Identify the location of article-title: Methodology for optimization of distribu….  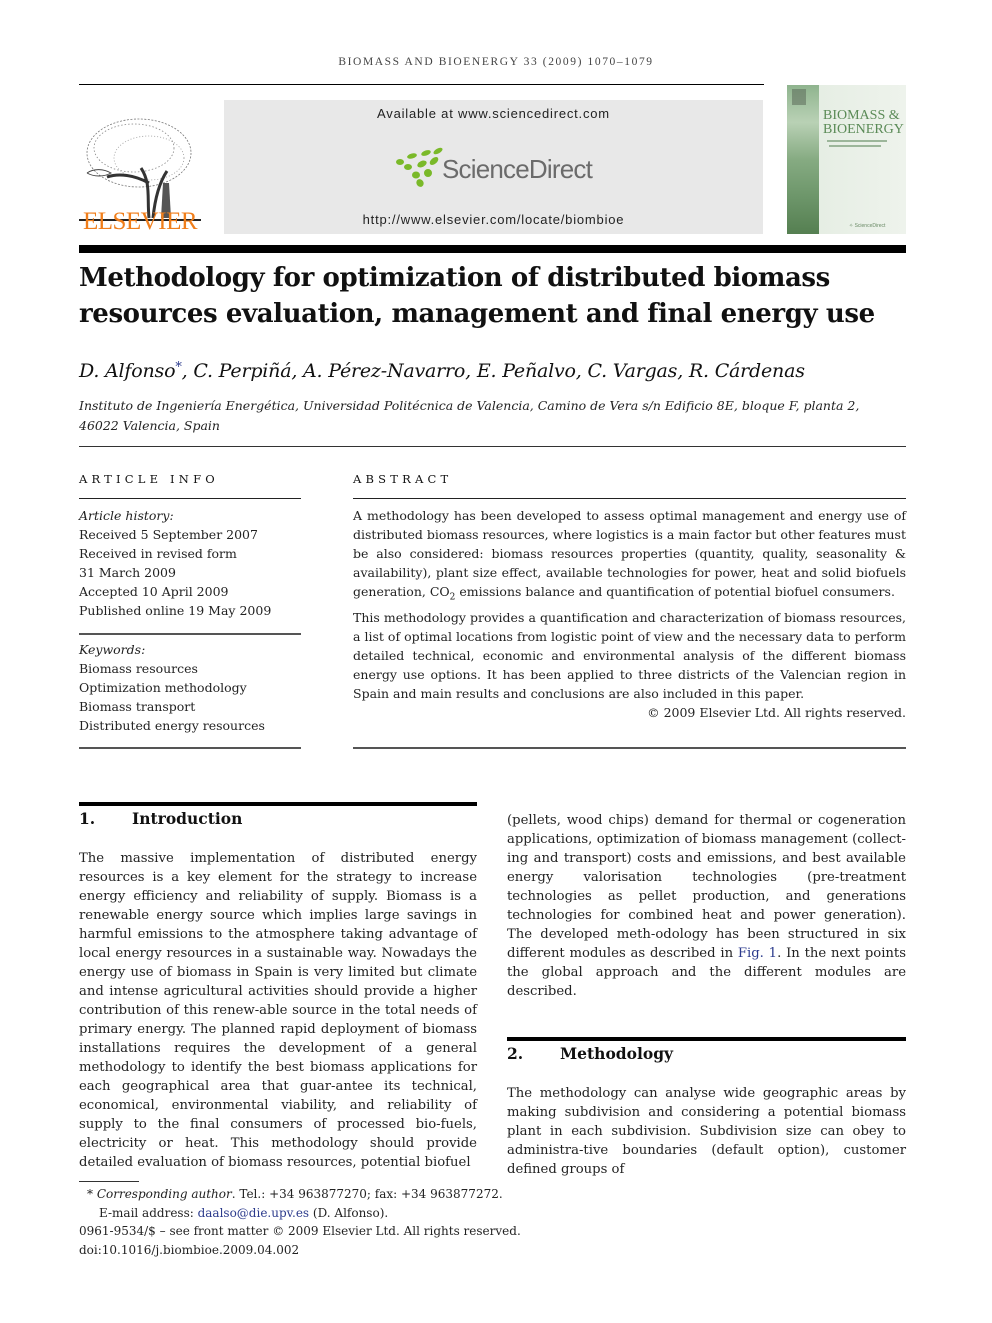
(477, 296).